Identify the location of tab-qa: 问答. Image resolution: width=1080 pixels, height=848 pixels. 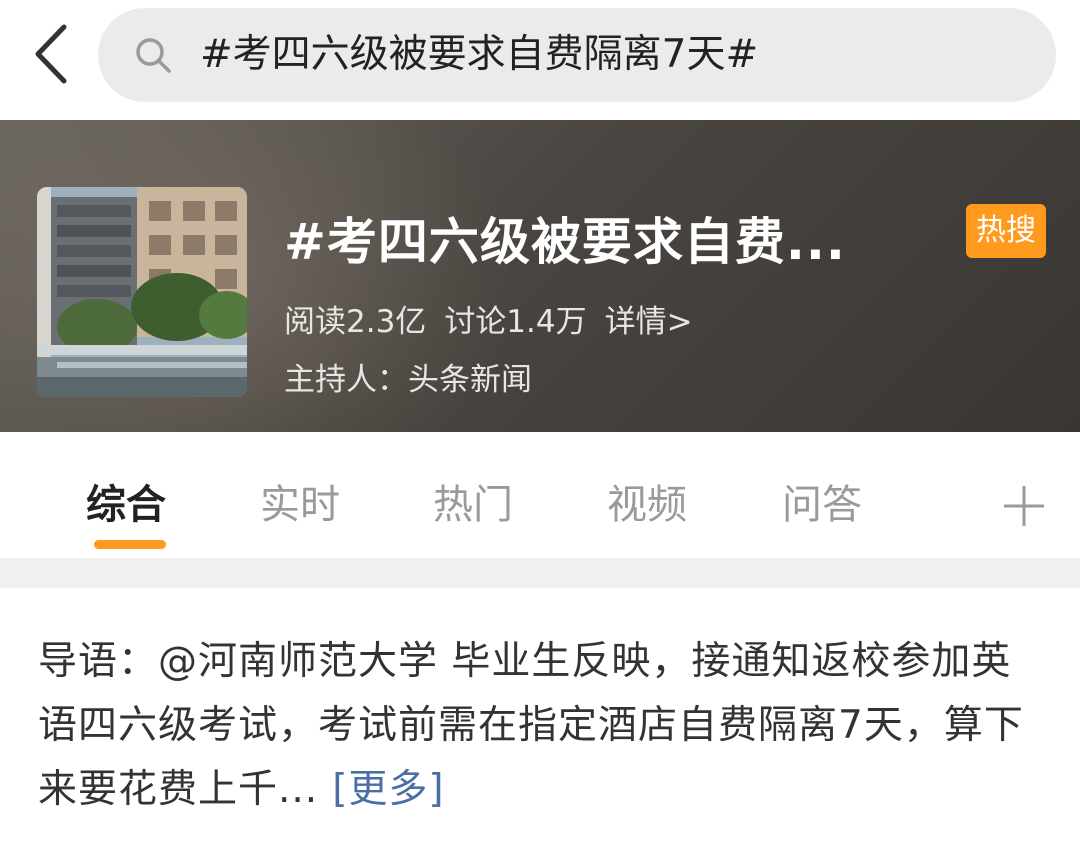
(822, 501).